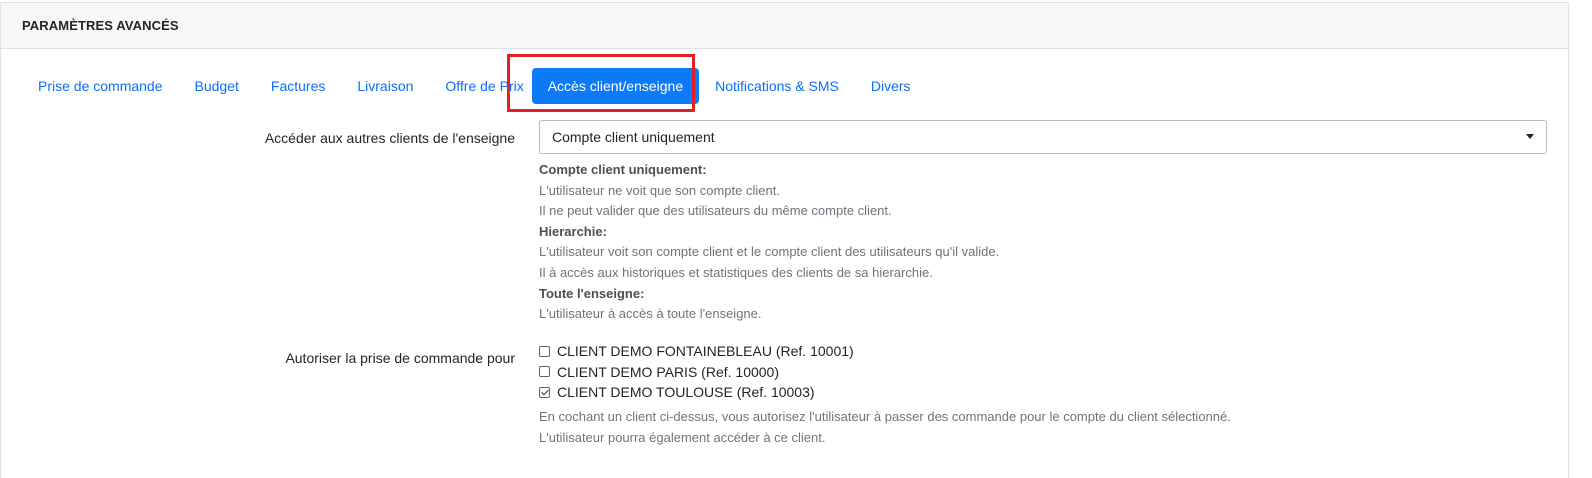 The image size is (1592, 478). What do you see at coordinates (891, 86) in the screenshot?
I see `tab-divers: Divers` at bounding box center [891, 86].